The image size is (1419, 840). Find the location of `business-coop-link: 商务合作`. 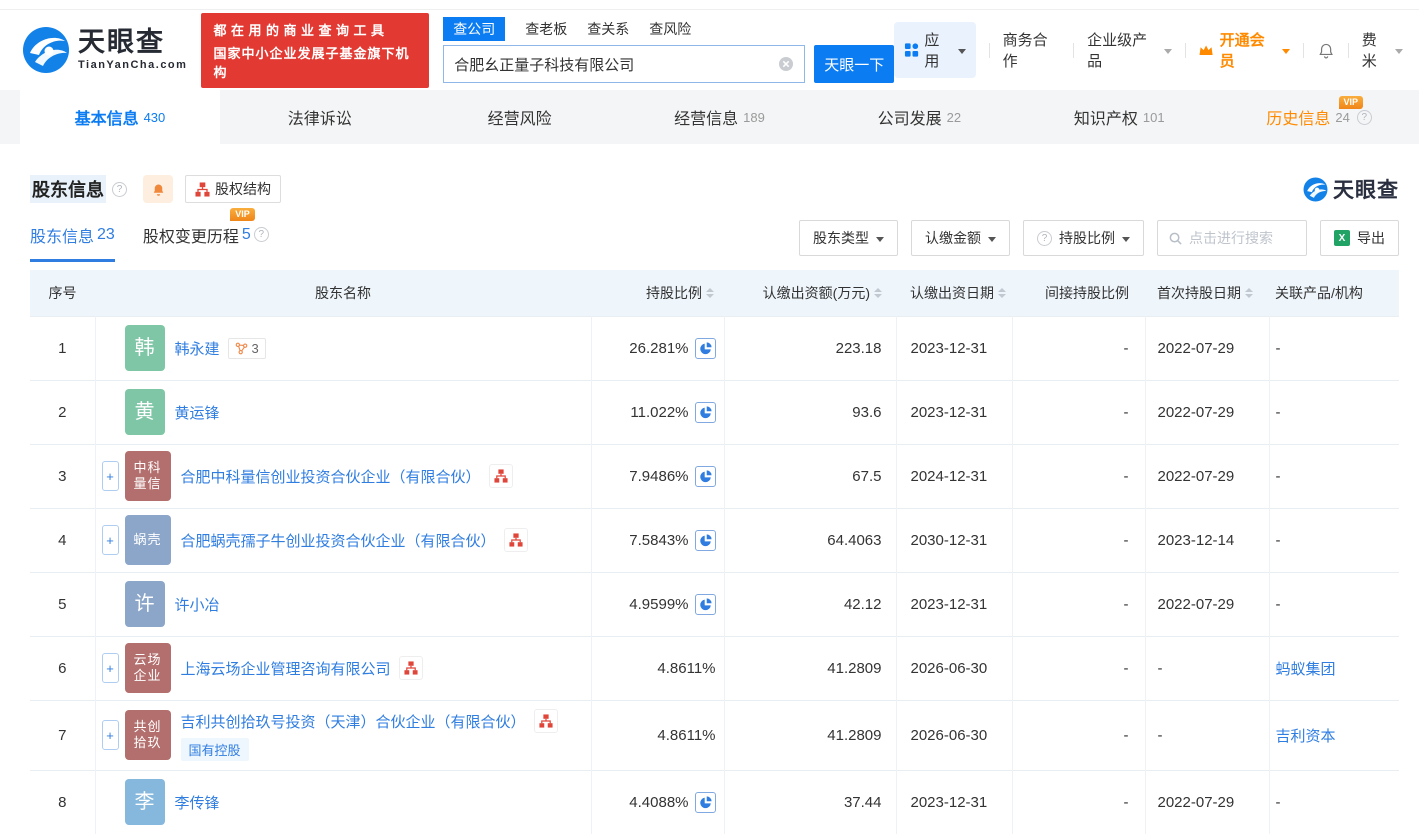

business-coop-link: 商务合作 is located at coordinates (1032, 50).